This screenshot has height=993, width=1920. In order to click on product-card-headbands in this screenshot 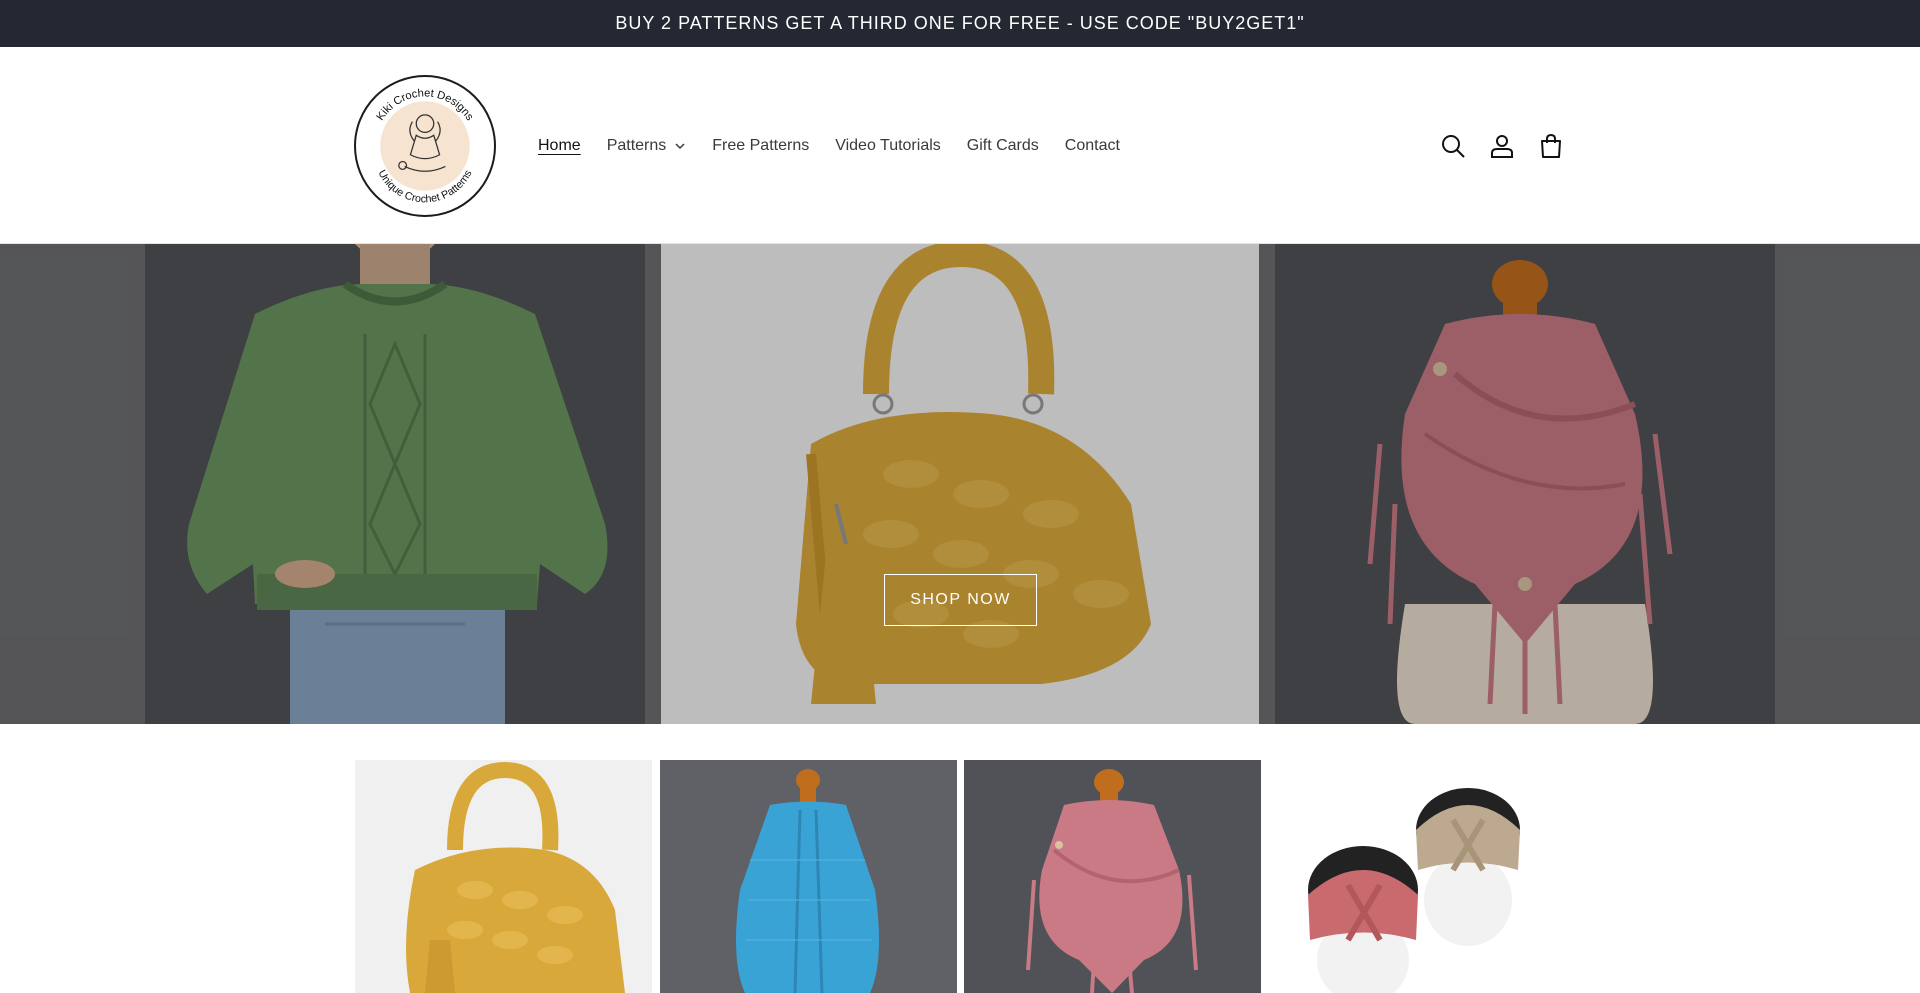, I will do `click(1415, 876)`.